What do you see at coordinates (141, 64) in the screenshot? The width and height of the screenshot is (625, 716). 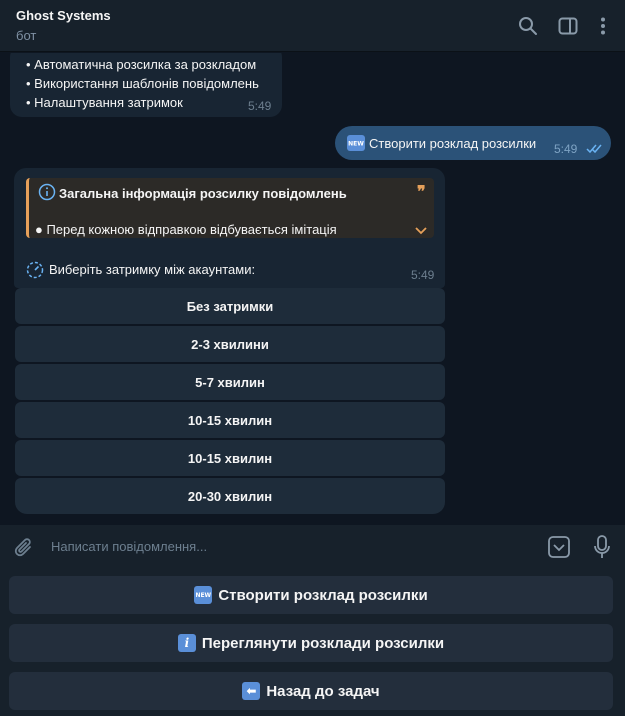 I see `message-line: • Автоматична розсилка за розкладом` at bounding box center [141, 64].